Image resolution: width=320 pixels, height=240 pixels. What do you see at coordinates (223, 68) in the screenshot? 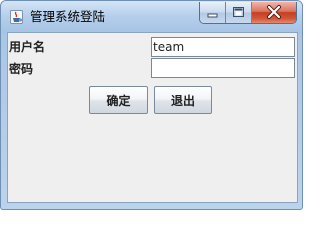
I see `password-field` at bounding box center [223, 68].